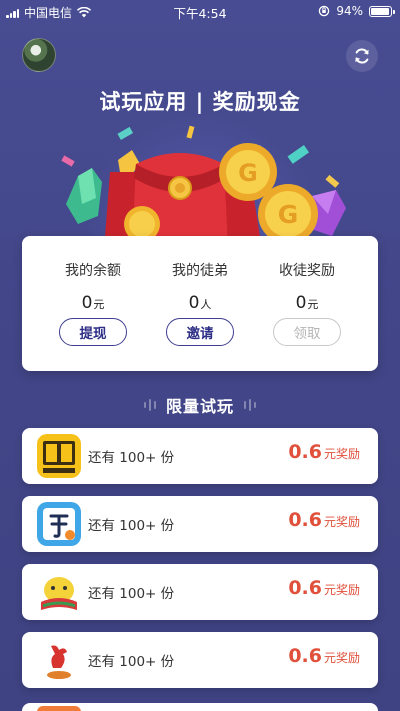 This screenshot has width=400, height=711. I want to click on refresh-icon, so click(362, 56).